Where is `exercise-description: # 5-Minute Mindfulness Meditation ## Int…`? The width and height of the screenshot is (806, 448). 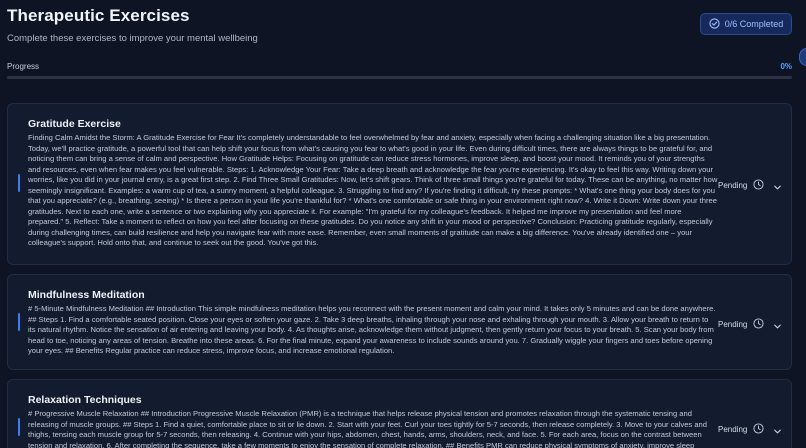
exercise-description: # 5-Minute Mindfulness Meditation ## Int… is located at coordinates (372, 329).